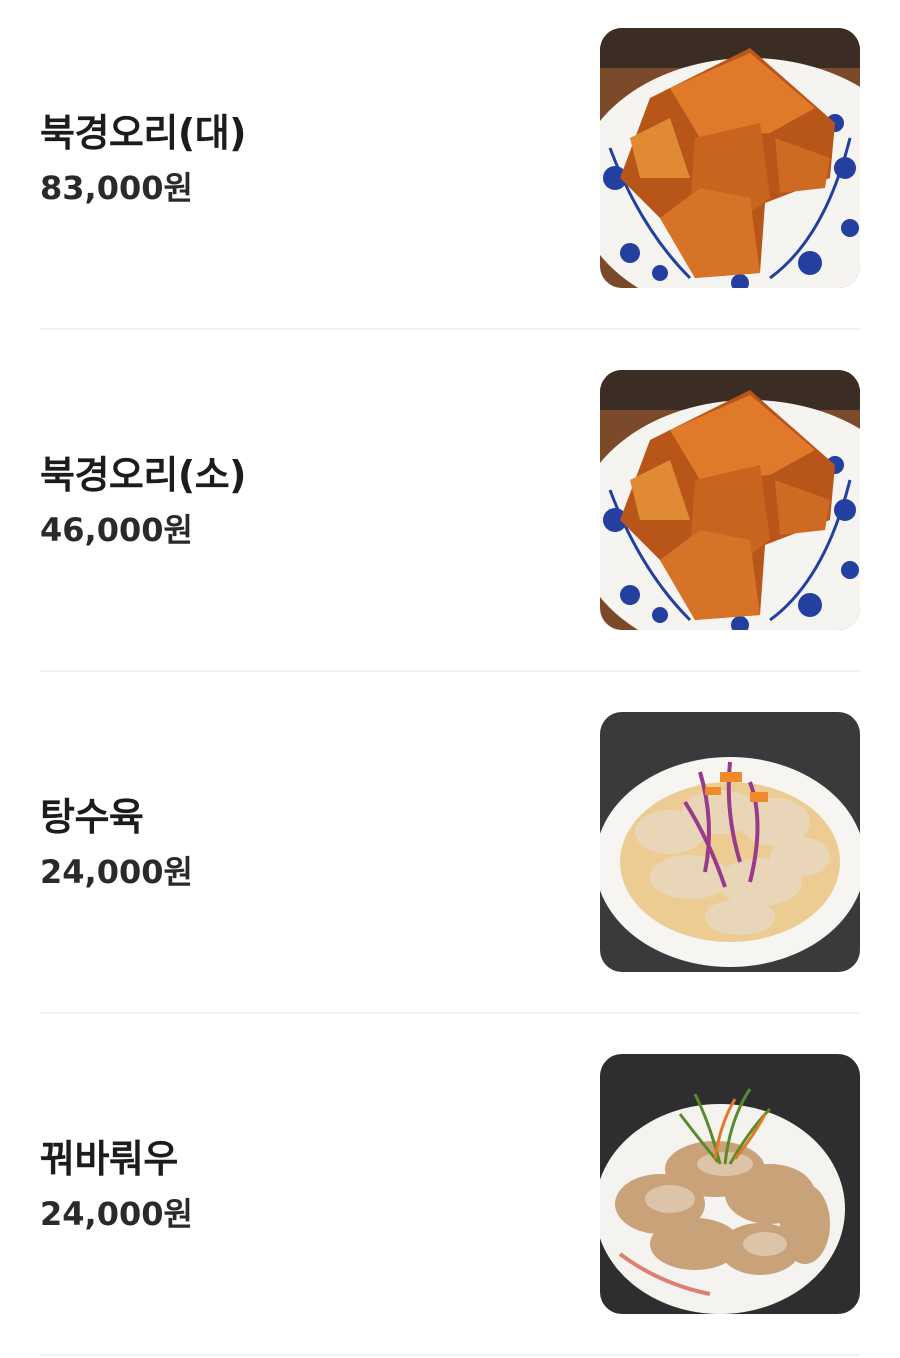 This screenshot has width=900, height=1358. Describe the element at coordinates (116, 1184) in the screenshot. I see `menu-item-text: 꿔바뤄우 24,000원` at that location.